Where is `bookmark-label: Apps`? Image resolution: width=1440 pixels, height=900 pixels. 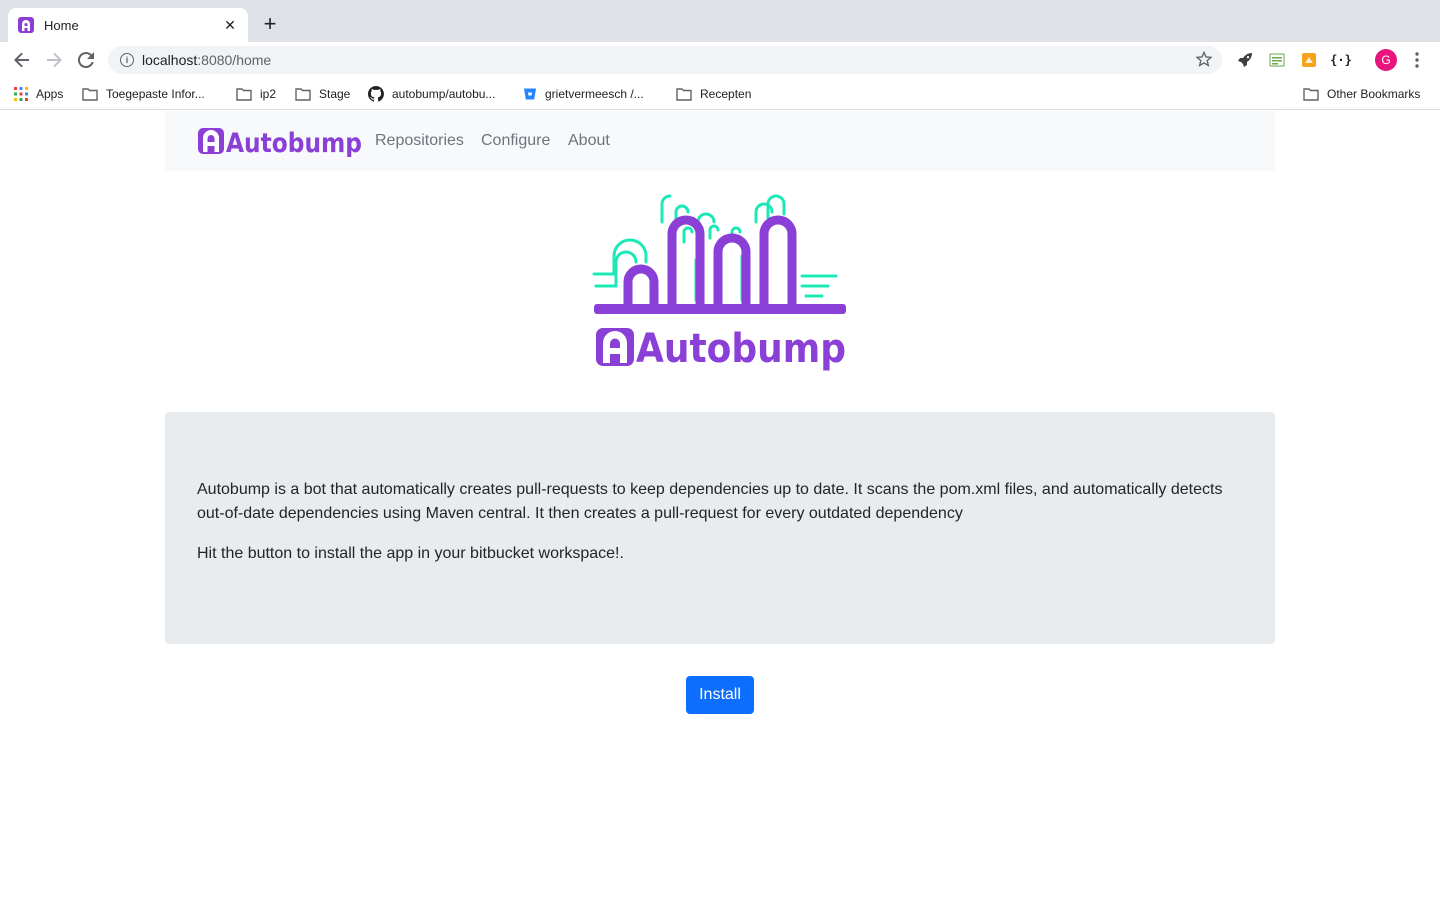
bookmark-label: Apps is located at coordinates (50, 94).